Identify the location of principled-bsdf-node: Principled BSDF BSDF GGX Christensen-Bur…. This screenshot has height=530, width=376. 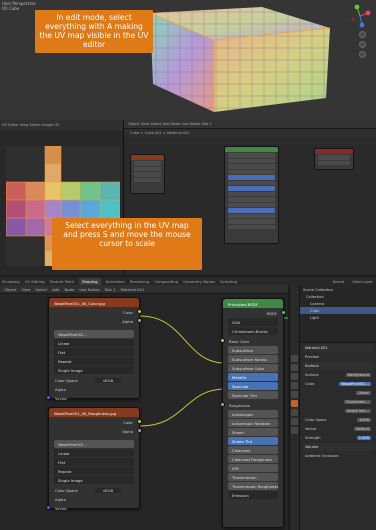
(253, 413).